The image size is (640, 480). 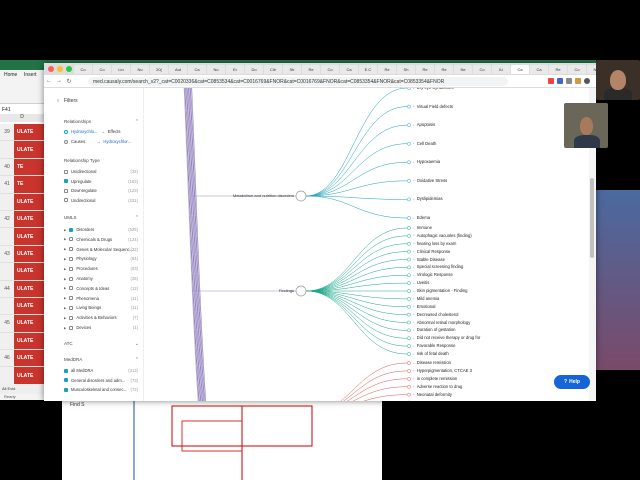 I want to click on excel-row: 41 TE, so click(x=22, y=185).